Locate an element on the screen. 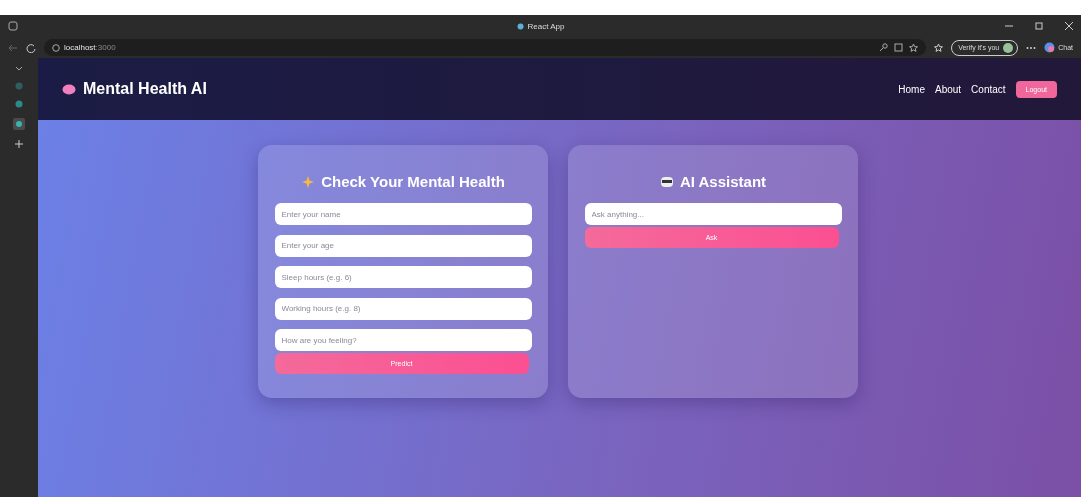 This screenshot has width=1081, height=497. active-tab-icon is located at coordinates (19, 124).